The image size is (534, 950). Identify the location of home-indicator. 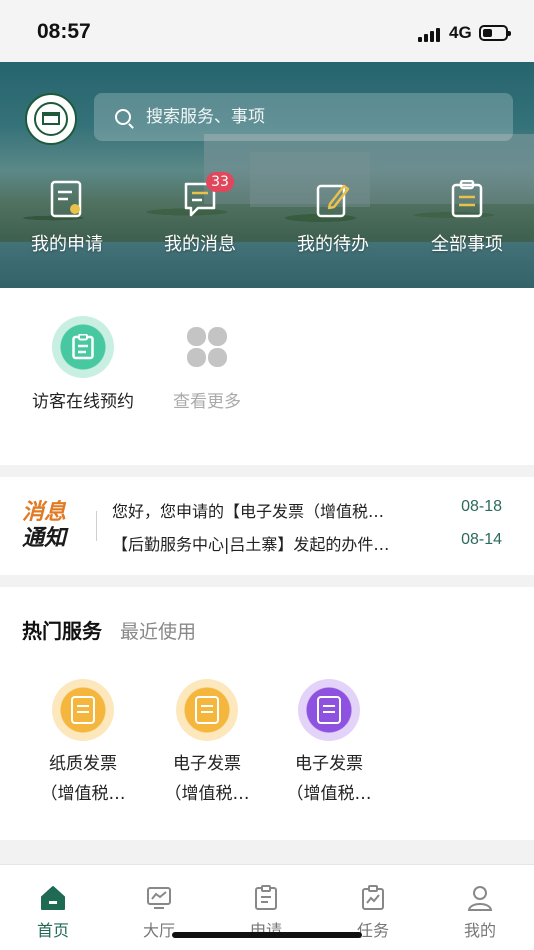
(267, 935).